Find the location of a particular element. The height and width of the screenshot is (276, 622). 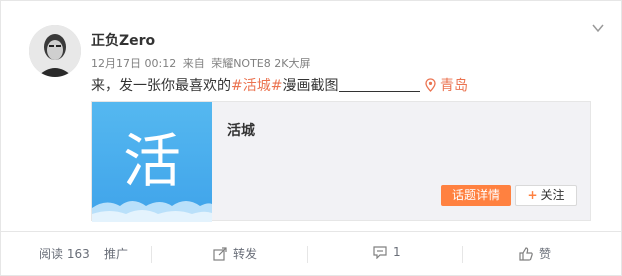

follow-label: 关注 is located at coordinates (552, 195).